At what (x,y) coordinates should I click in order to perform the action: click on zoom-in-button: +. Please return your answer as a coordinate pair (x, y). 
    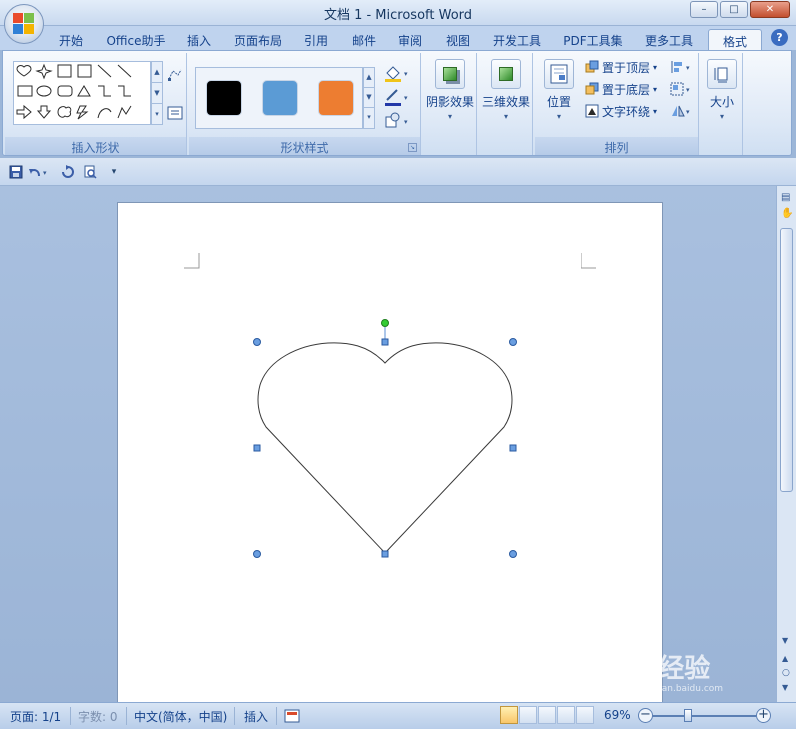
    Looking at the image, I should click on (763, 715).